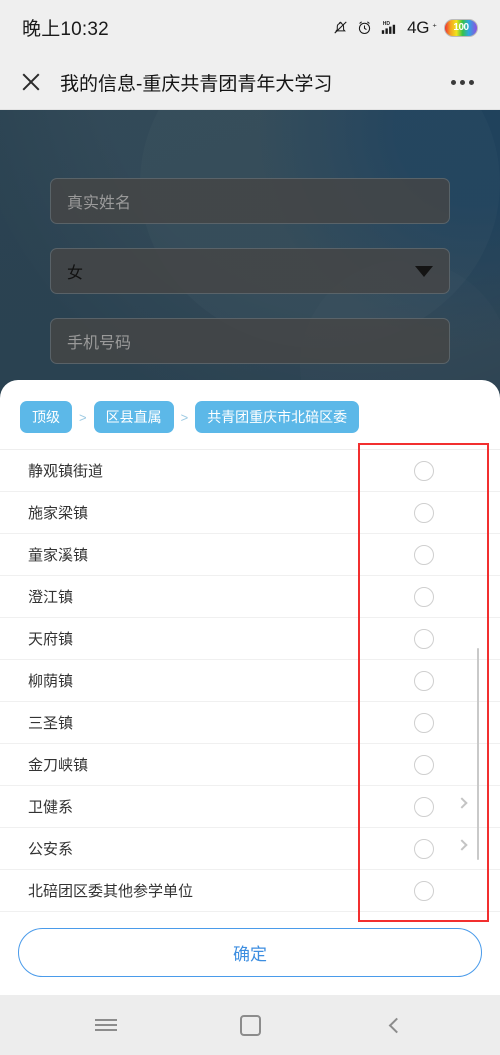 The image size is (500, 1055). I want to click on more-options-icon, so click(462, 82).